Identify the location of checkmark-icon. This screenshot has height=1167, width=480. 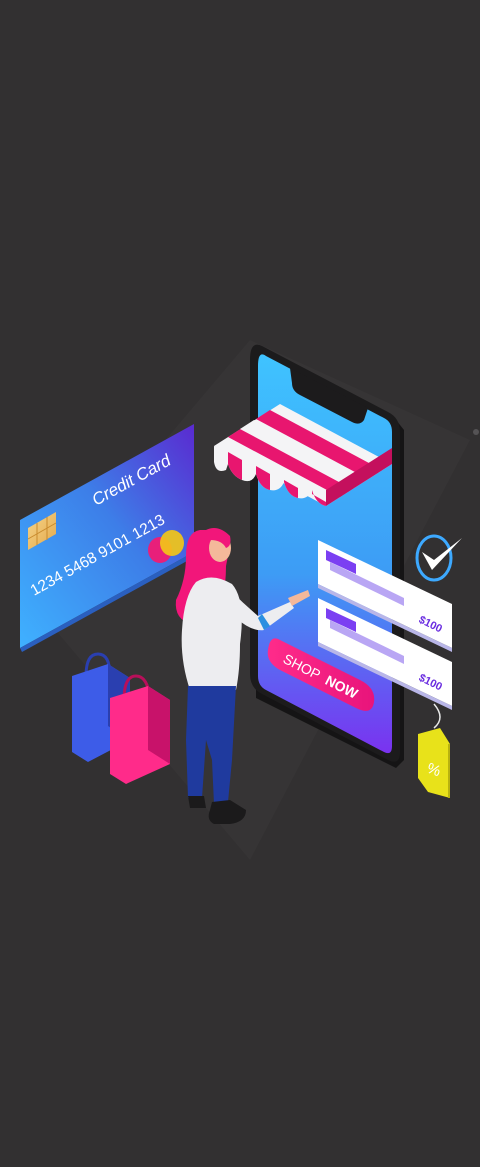
(438, 558).